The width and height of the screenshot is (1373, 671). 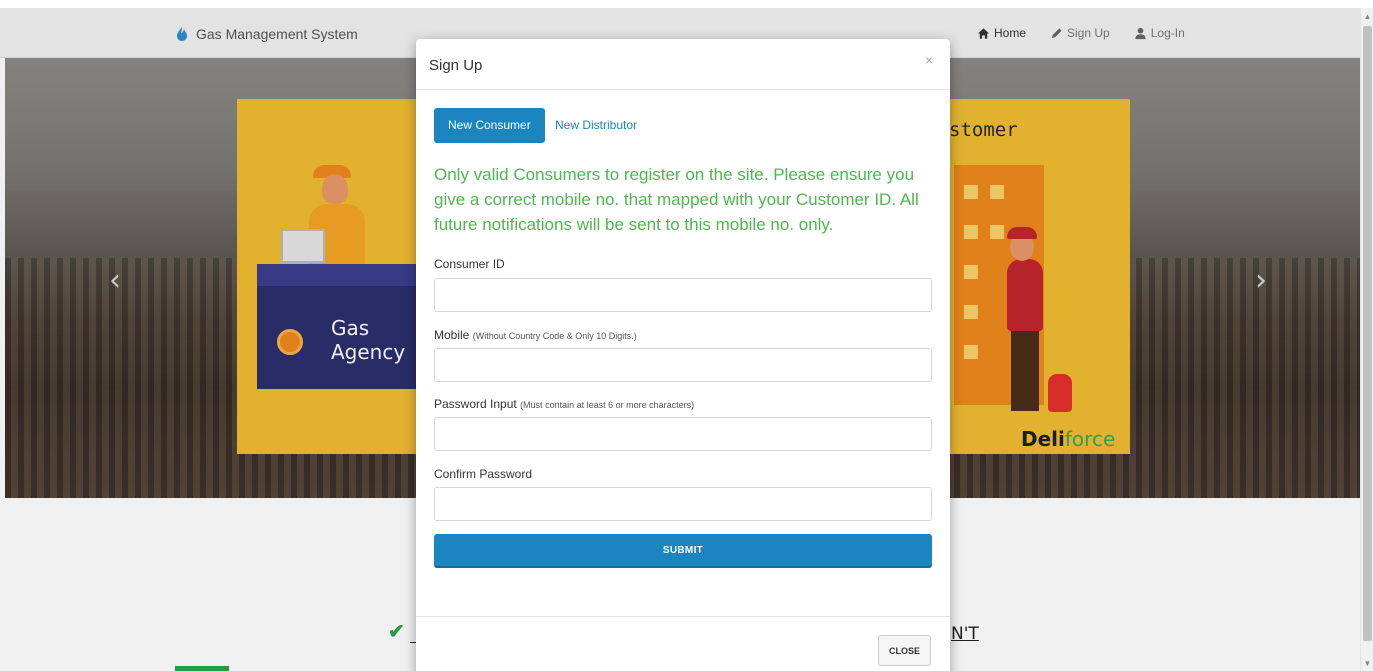 I want to click on modal-header: Sign Up ×, so click(x=683, y=64).